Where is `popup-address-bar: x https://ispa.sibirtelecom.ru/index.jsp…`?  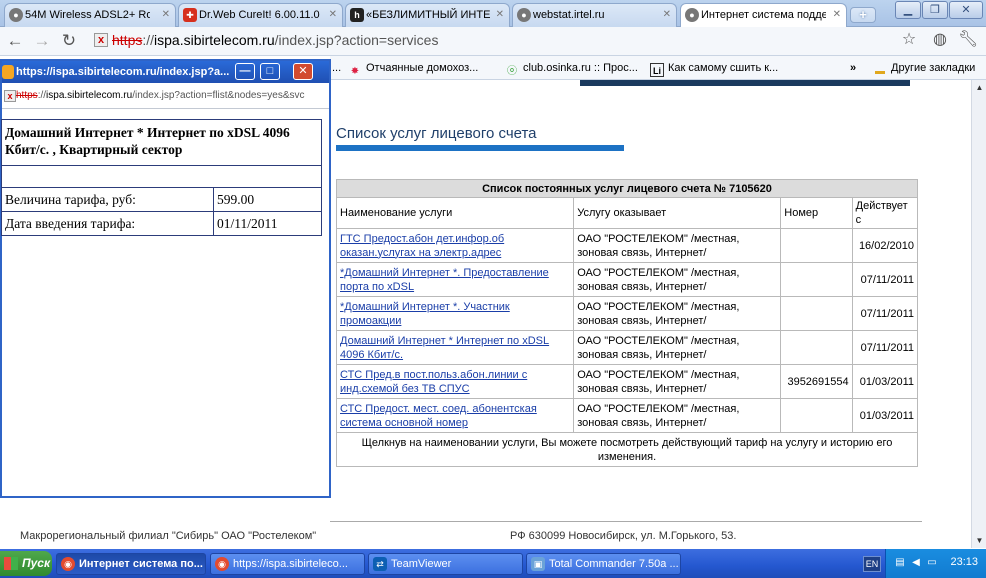 popup-address-bar: x https://ispa.sibirtelecom.ru/index.jsp… is located at coordinates (165, 97).